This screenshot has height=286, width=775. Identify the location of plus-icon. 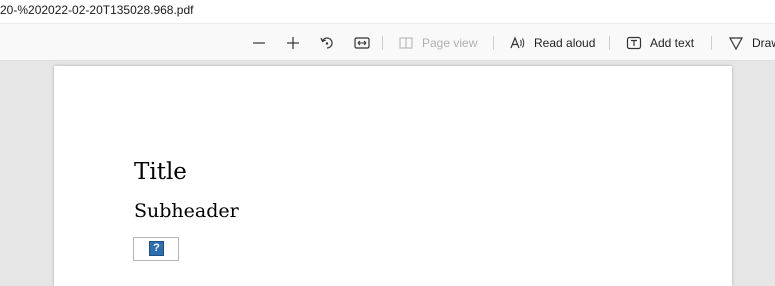
(293, 43).